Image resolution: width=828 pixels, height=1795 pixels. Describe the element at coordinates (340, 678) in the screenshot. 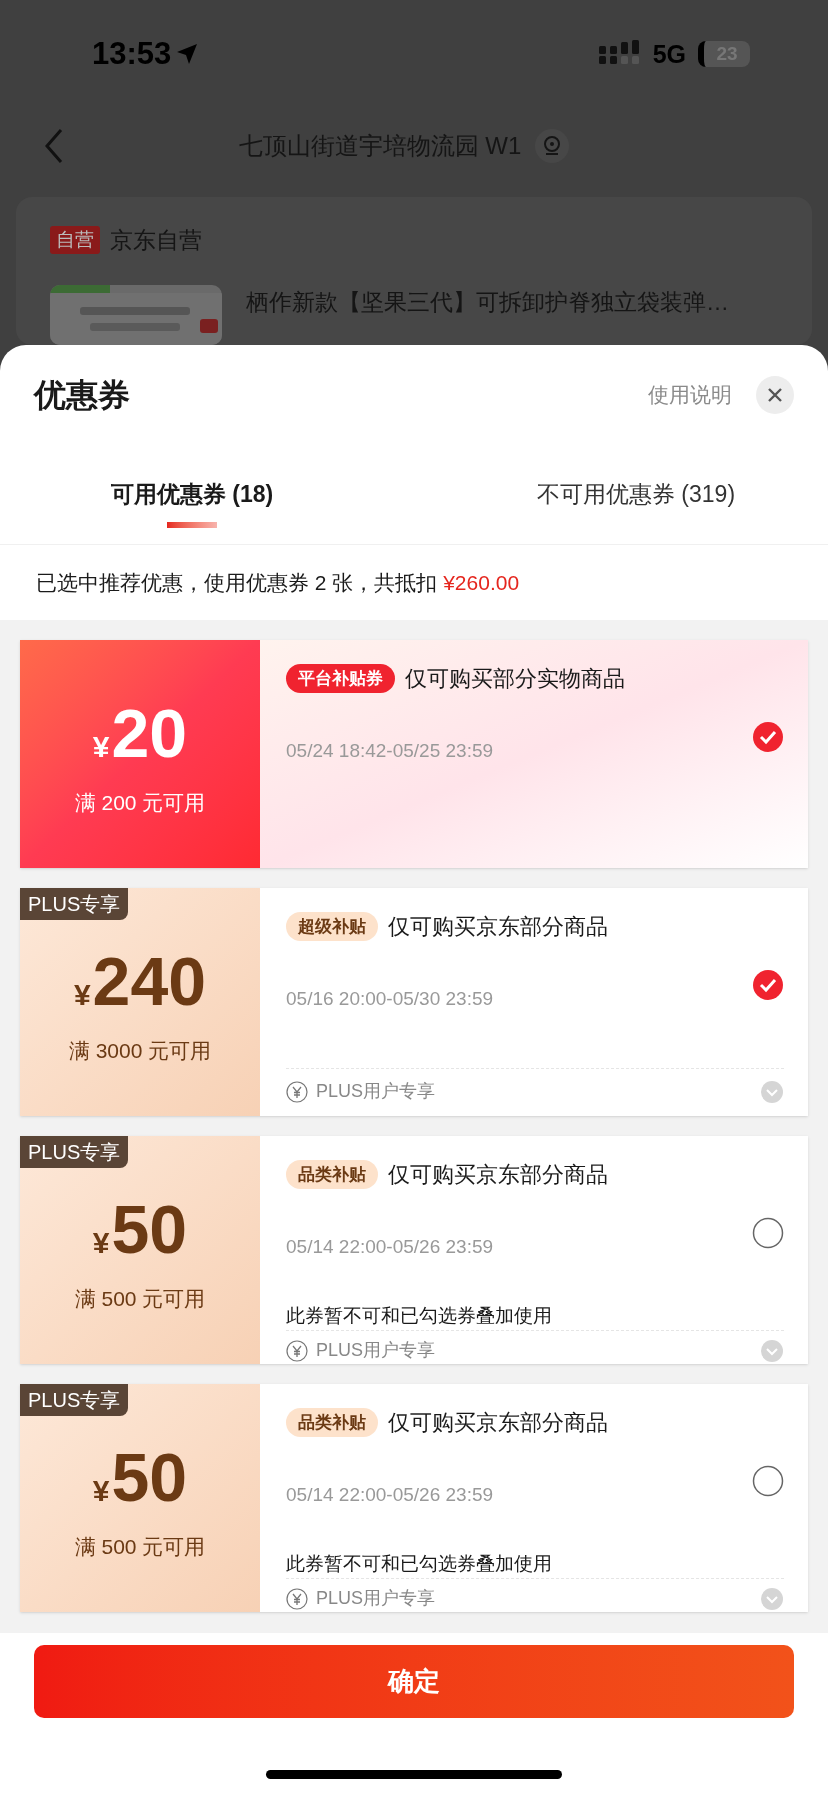

I see `coupon-tag: 平台补贴券` at that location.